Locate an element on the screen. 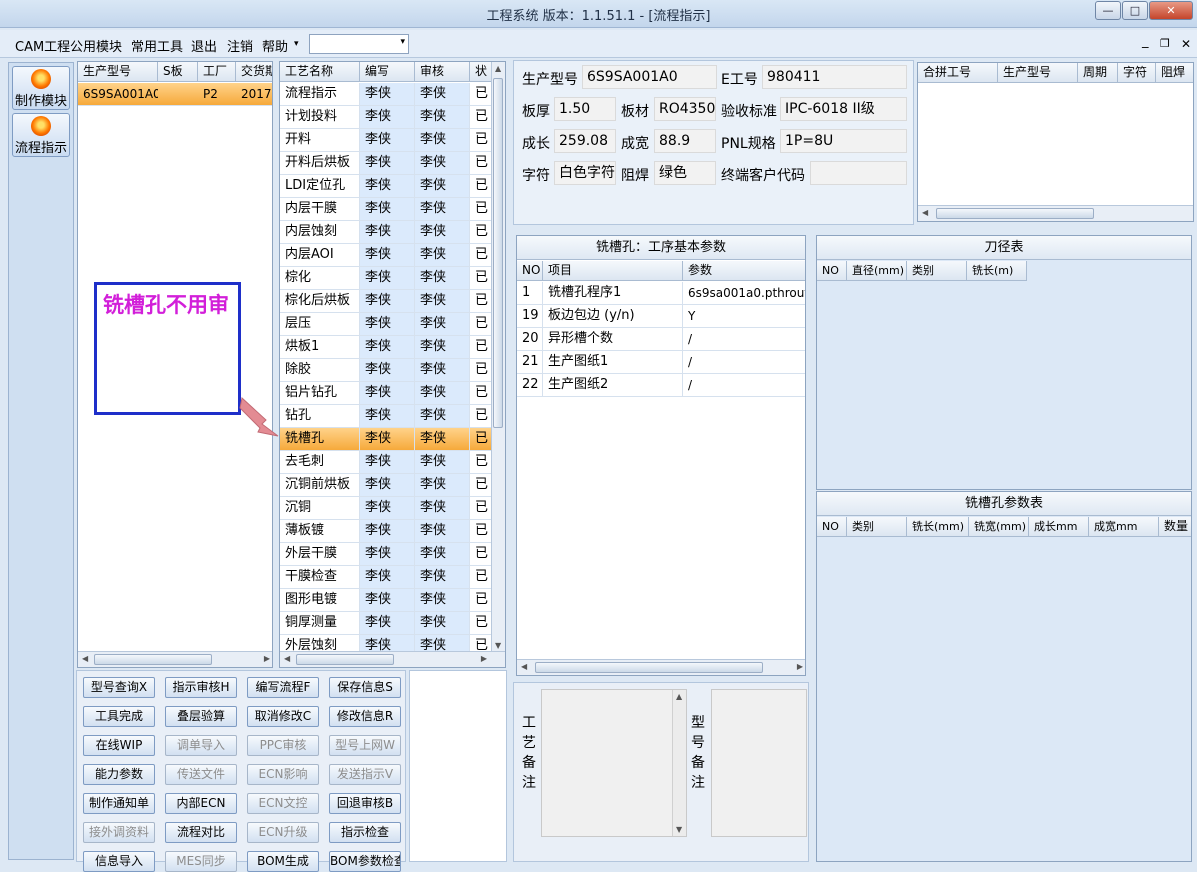 This screenshot has width=1197, height=872. table-row: 内层干膜 李侠 李侠已 is located at coordinates (385, 209).